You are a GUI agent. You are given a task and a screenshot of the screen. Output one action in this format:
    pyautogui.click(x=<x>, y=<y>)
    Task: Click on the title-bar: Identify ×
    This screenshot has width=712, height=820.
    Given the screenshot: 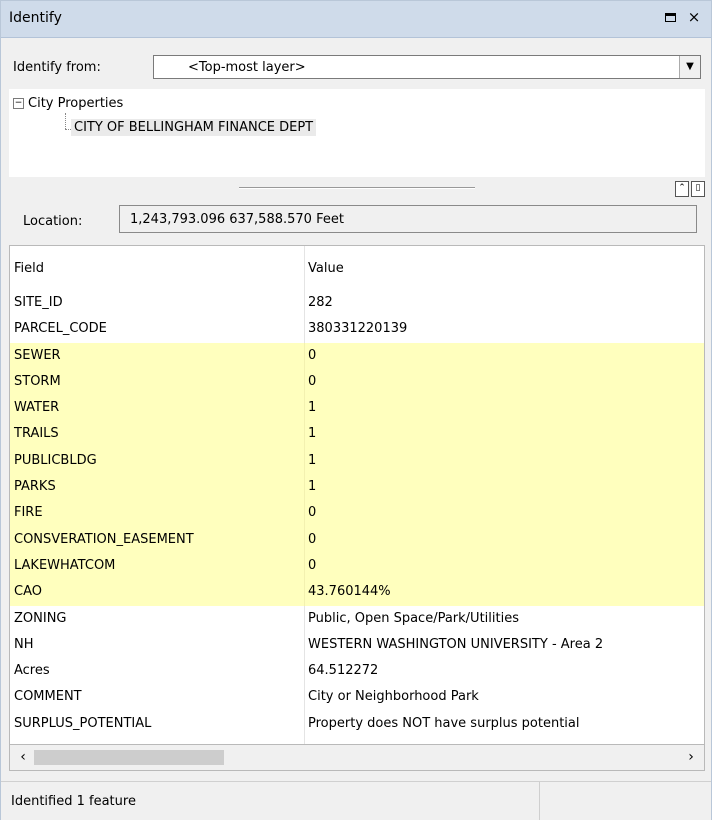 What is the action you would take?
    pyautogui.click(x=356, y=19)
    